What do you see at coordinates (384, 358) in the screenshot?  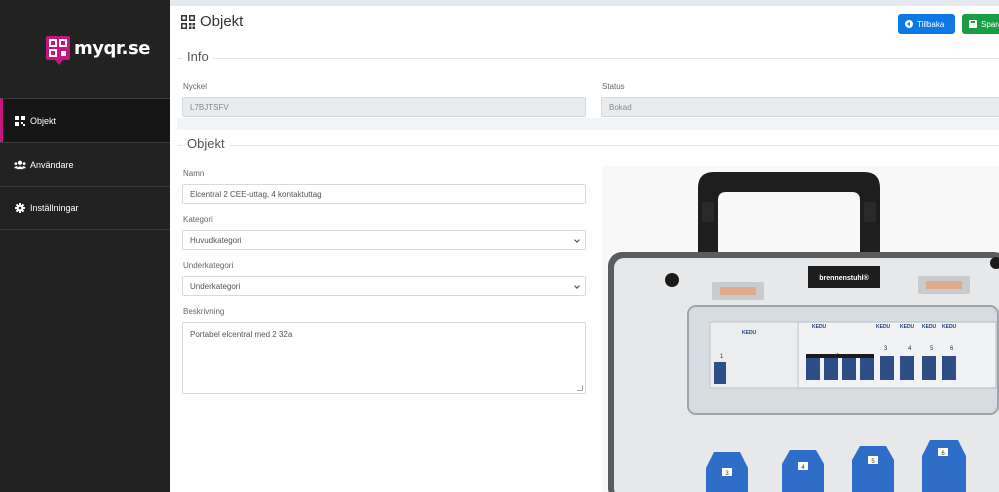 I see `description-textarea: Portabel elcentral med 2 32a` at bounding box center [384, 358].